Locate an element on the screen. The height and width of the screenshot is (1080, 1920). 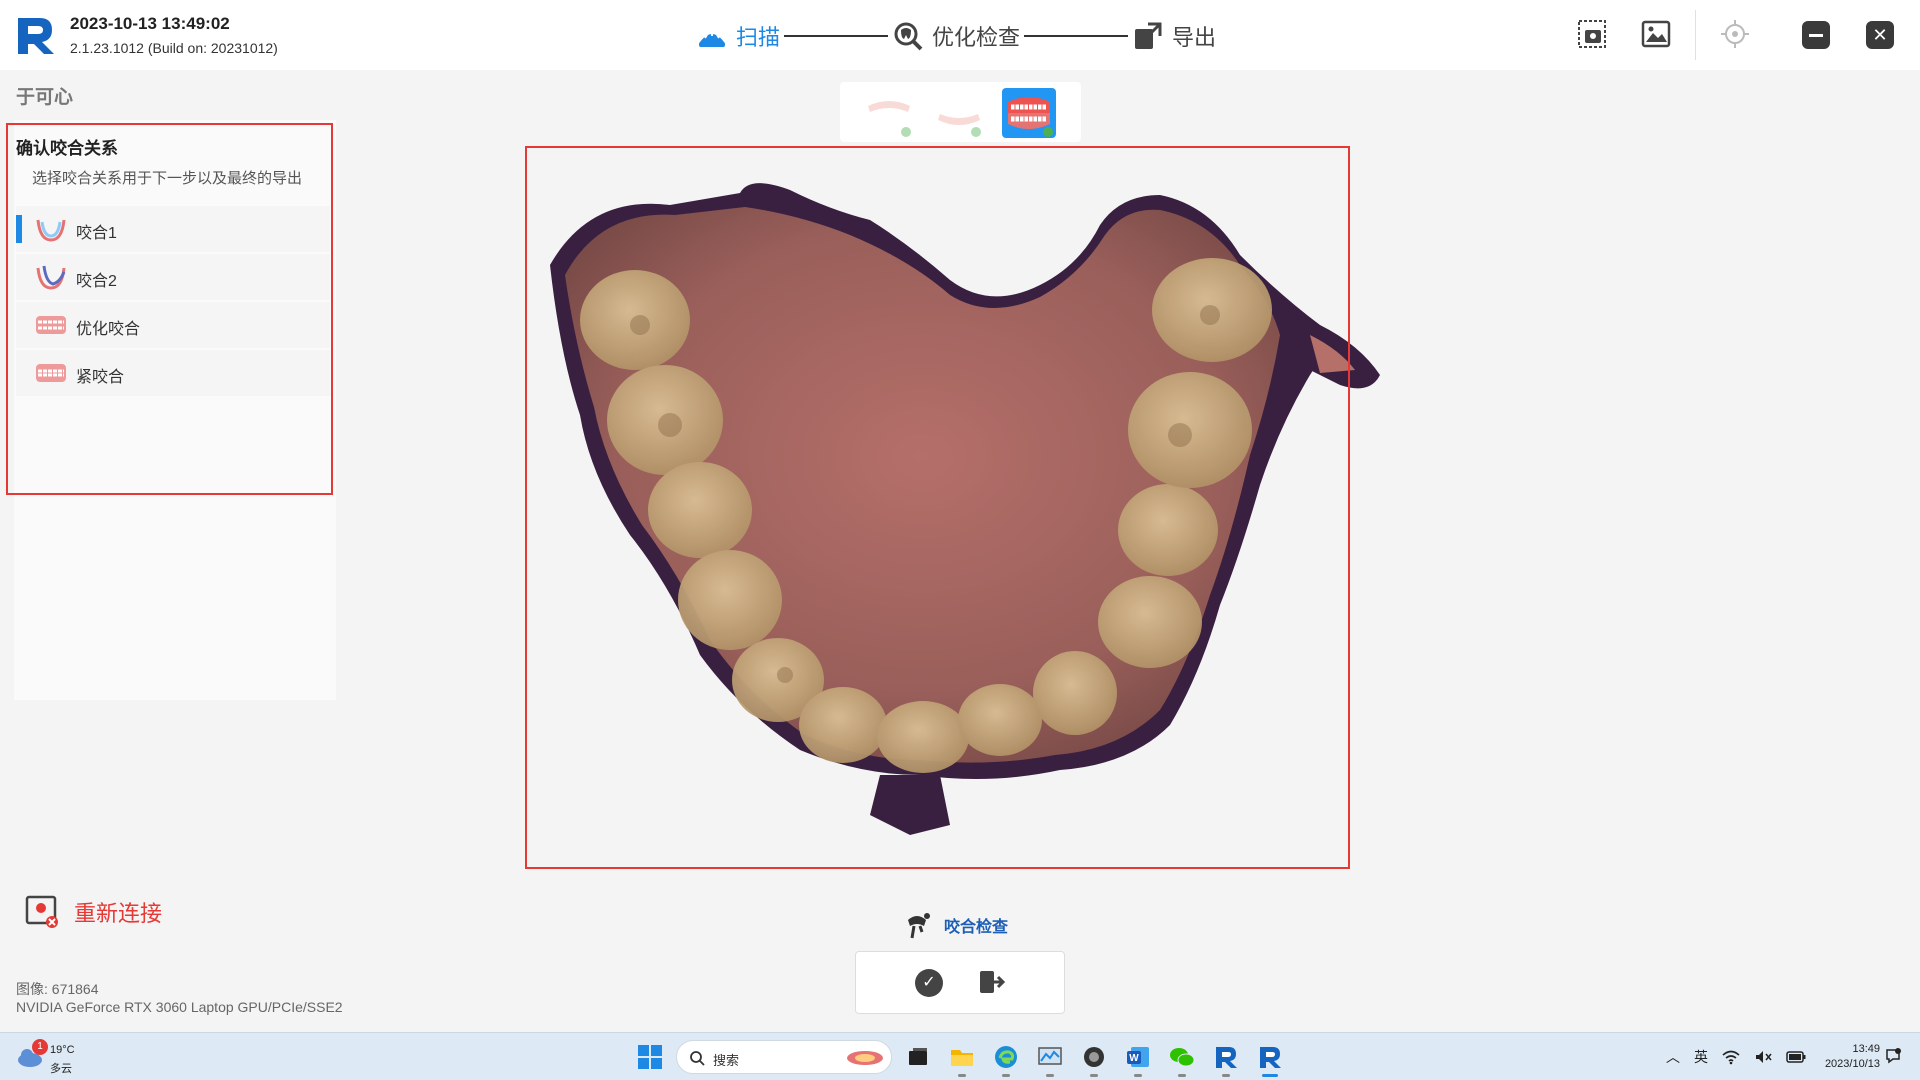
battery-icon is located at coordinates (1796, 1057).